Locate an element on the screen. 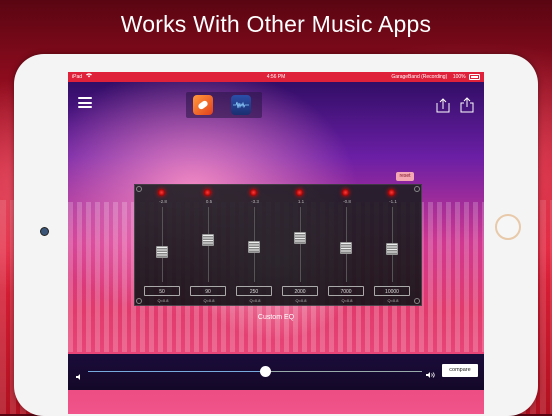 The image size is (552, 416). eq-band: -2.8 50 Q=0.8 is located at coordinates (163, 245).